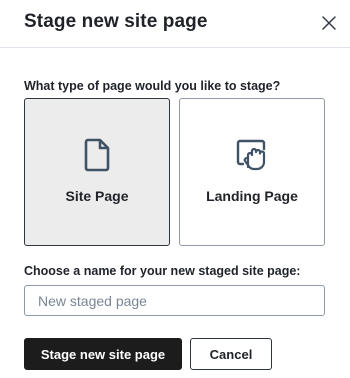 The height and width of the screenshot is (378, 350). What do you see at coordinates (174, 300) in the screenshot?
I see `page-name-input` at bounding box center [174, 300].